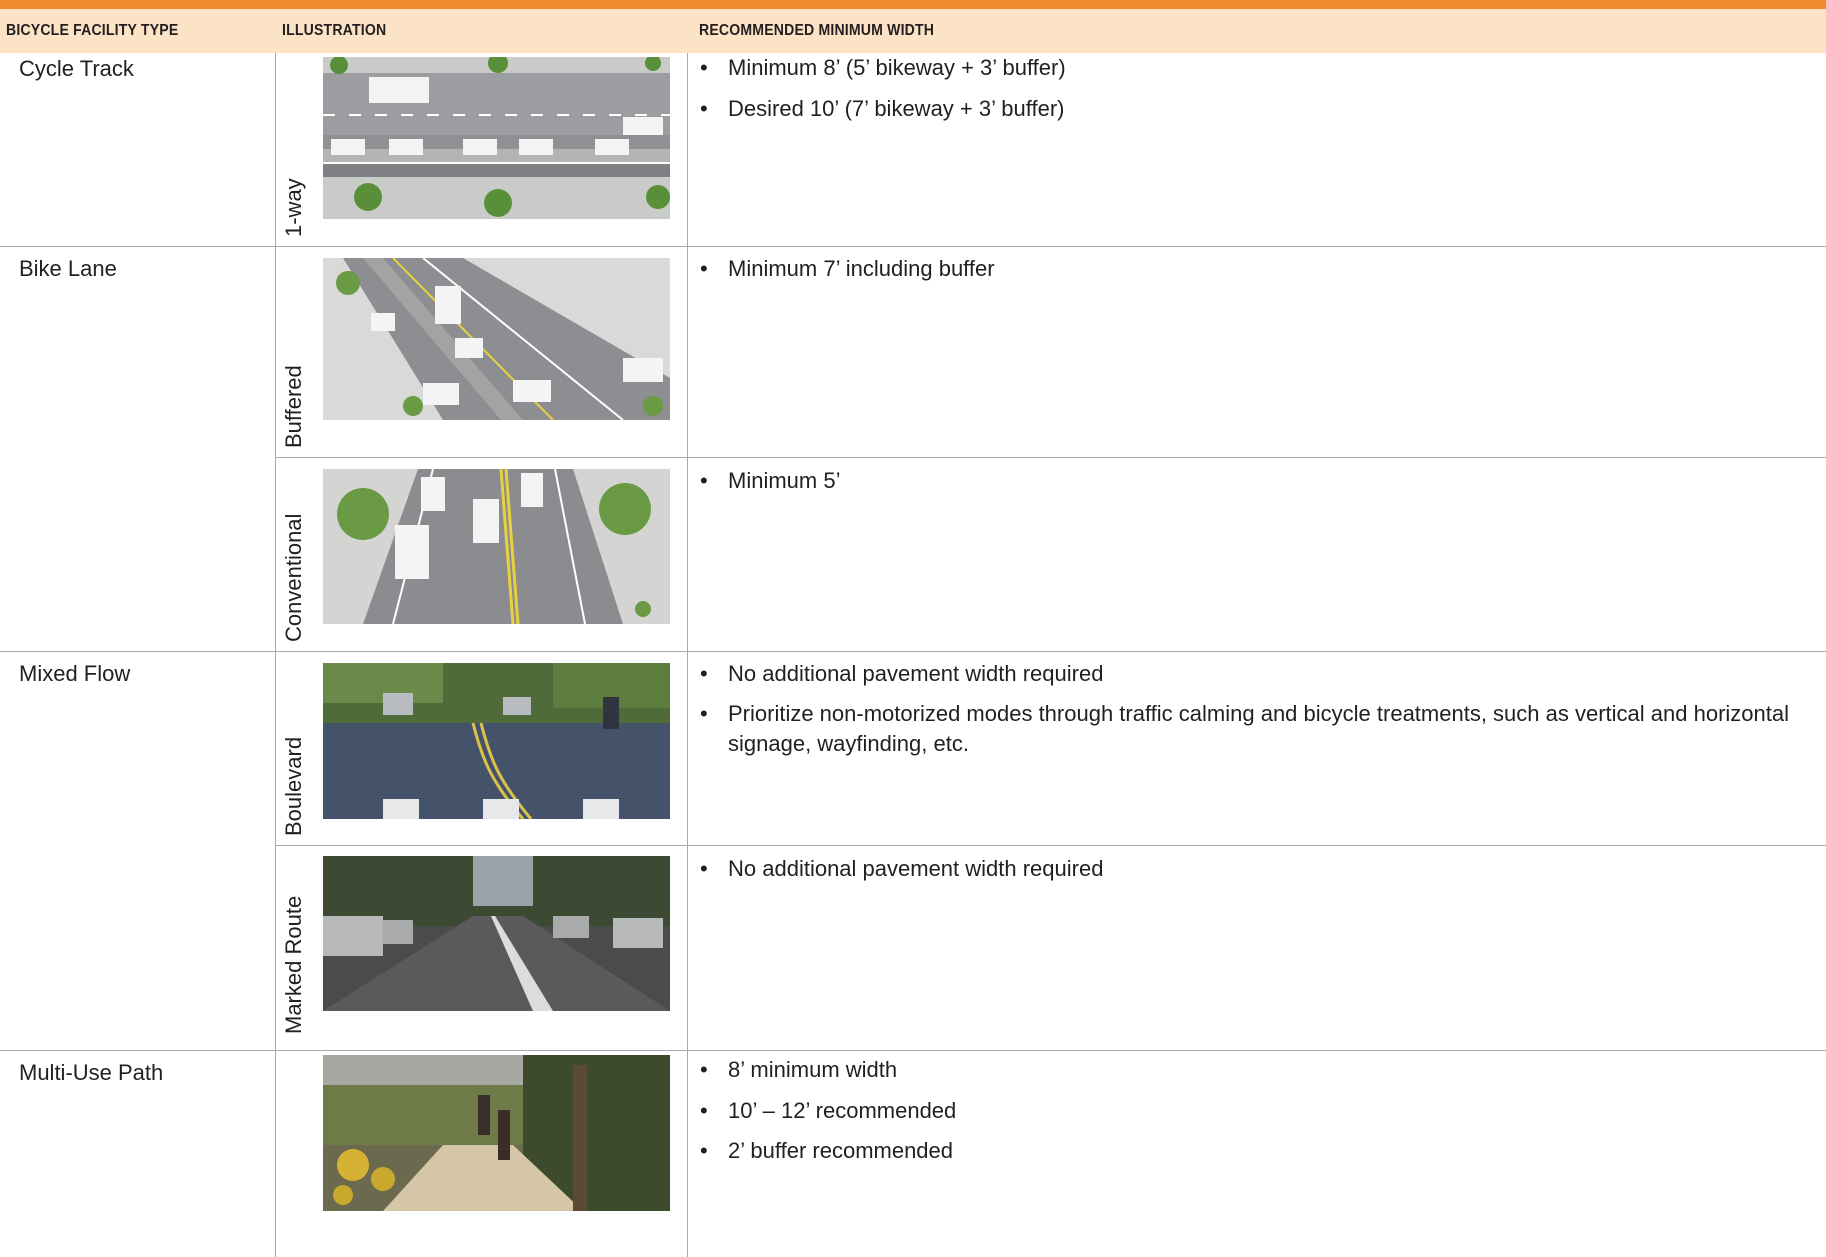 The image size is (1826, 1257). What do you see at coordinates (896, 108) in the screenshot?
I see `width-bullet-text: Desired 10’ (7’ bikeway + 3’ buffer)` at bounding box center [896, 108].